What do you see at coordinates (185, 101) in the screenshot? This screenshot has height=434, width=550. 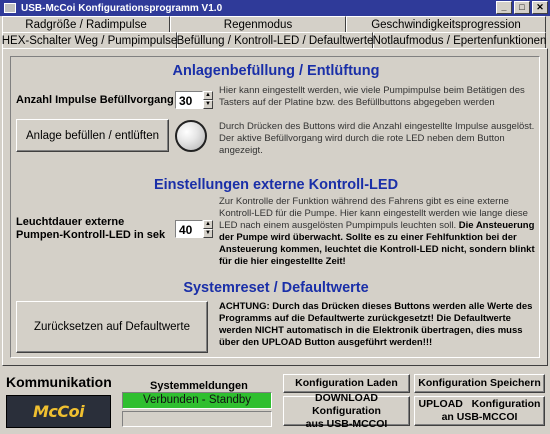 I see `impulse-value: 30` at bounding box center [185, 101].